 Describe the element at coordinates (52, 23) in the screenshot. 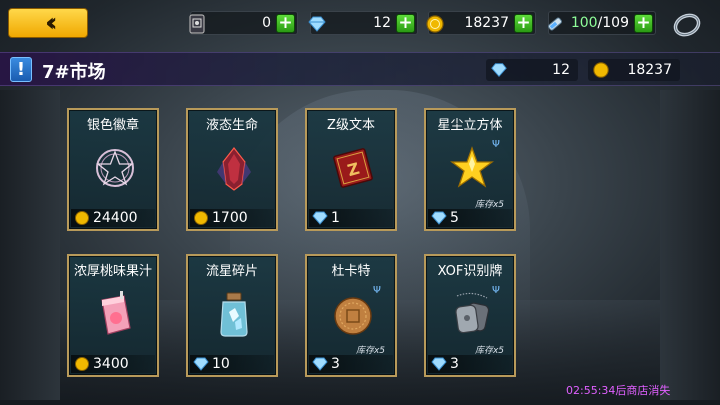

I see `back-arrow-icon: ‹‹` at that location.